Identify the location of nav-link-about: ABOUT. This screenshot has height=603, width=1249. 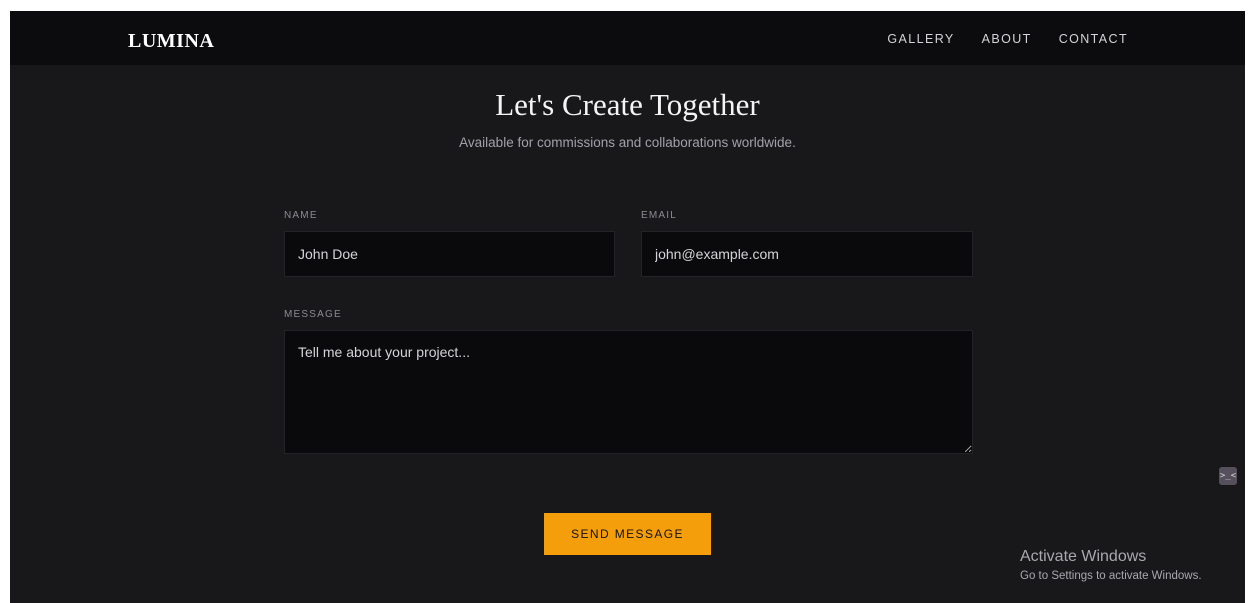
(1007, 39).